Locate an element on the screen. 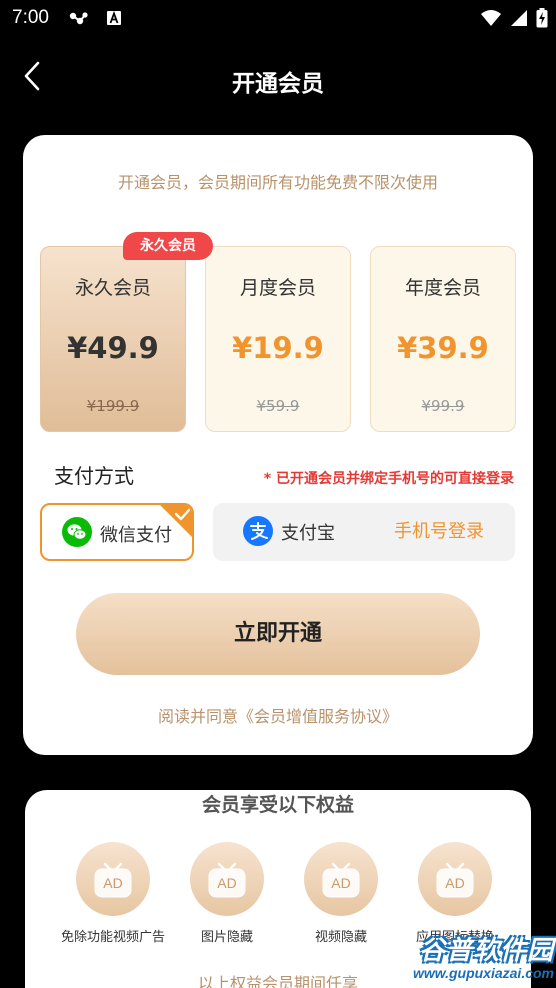  plan-card-yearly: 年度会员 ¥39.9 ¥99.9 is located at coordinates (443, 339).